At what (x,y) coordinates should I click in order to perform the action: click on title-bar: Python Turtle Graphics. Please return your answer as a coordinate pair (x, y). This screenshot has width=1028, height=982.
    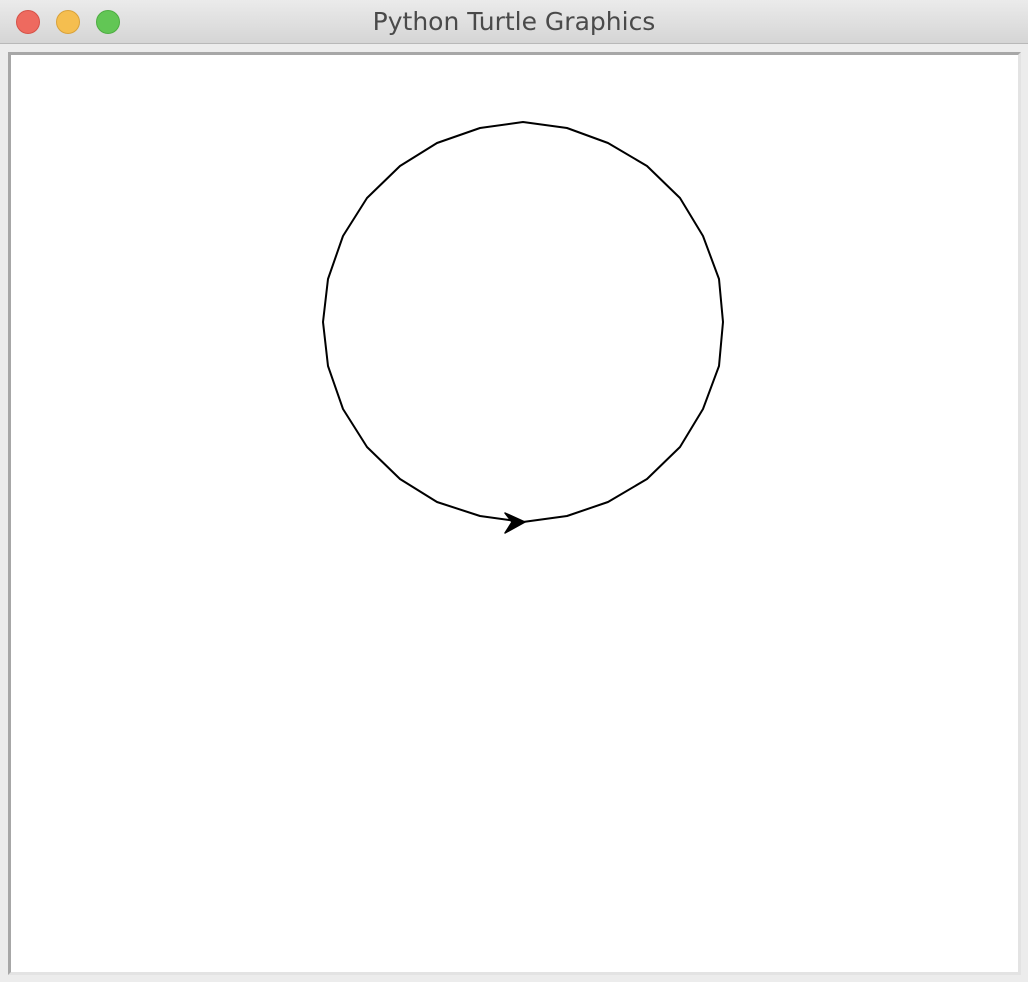
    Looking at the image, I should click on (514, 22).